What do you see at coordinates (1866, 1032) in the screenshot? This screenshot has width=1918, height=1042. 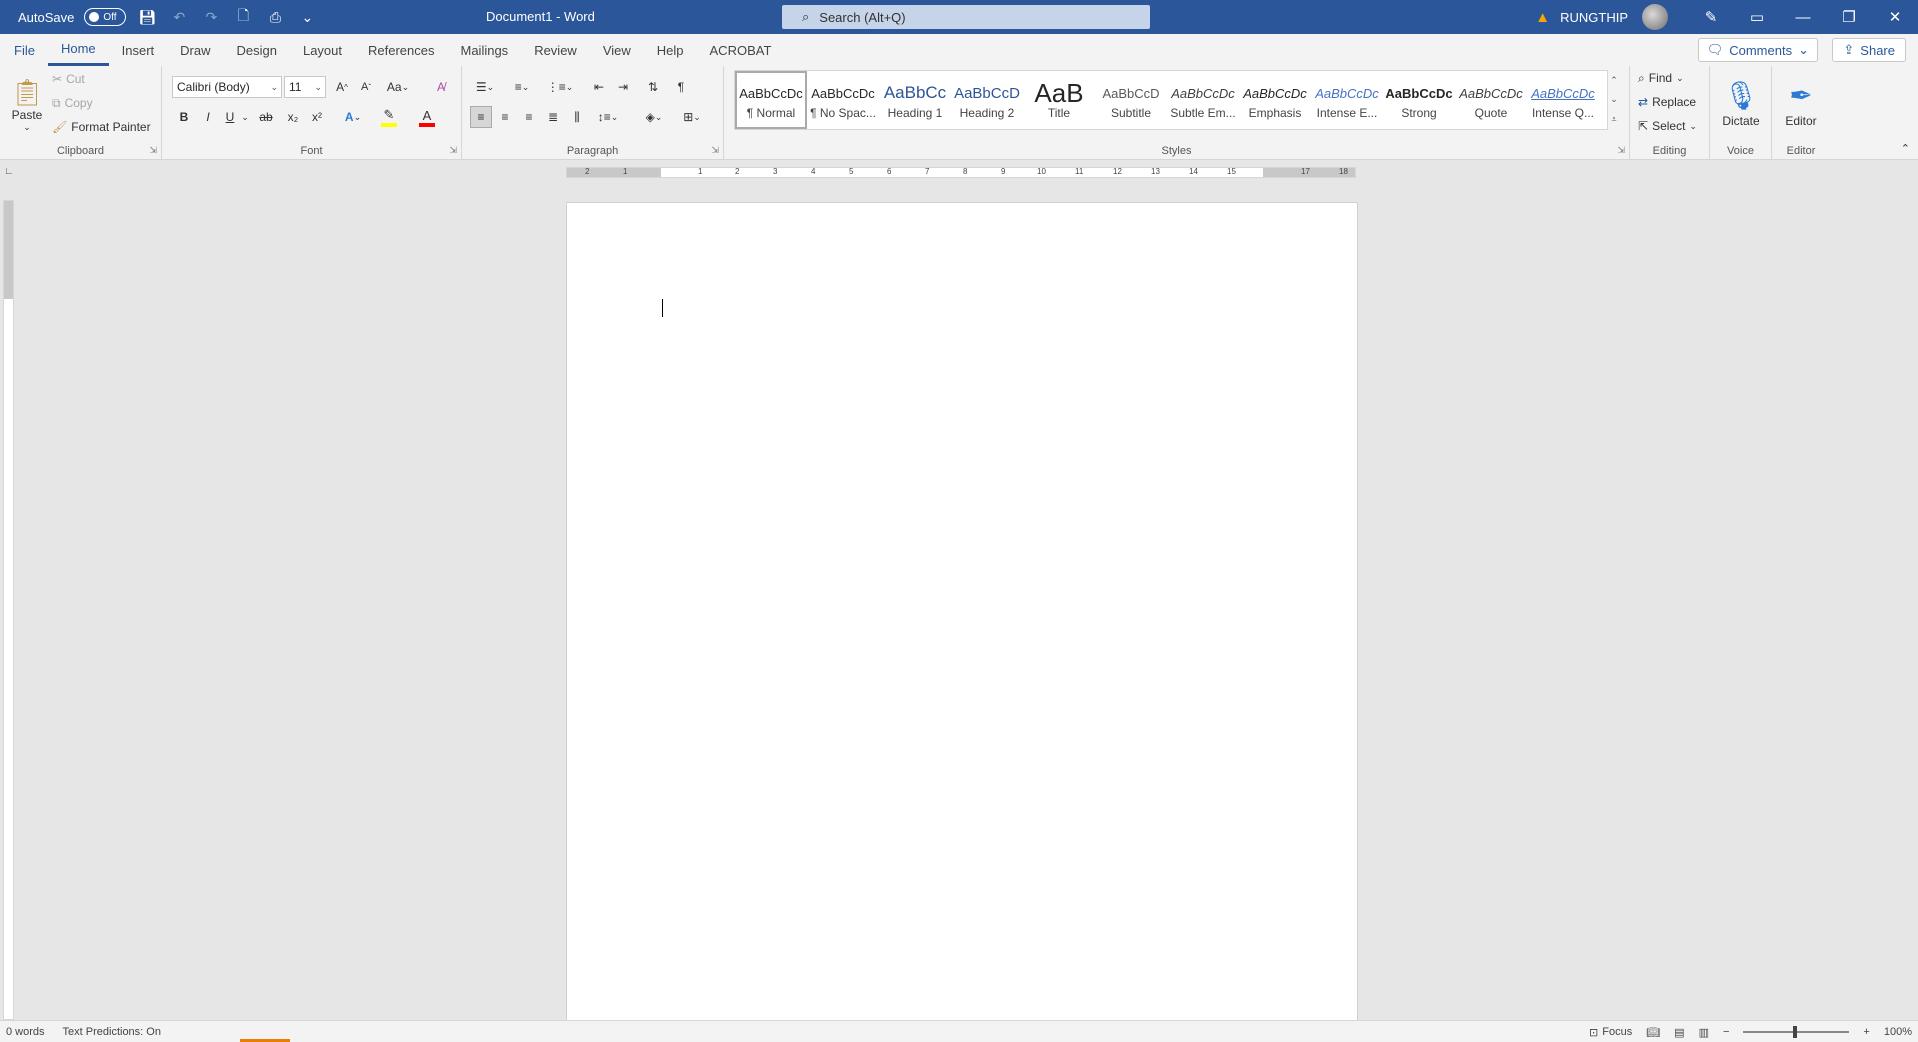 I see `zoom-in-icon: +` at bounding box center [1866, 1032].